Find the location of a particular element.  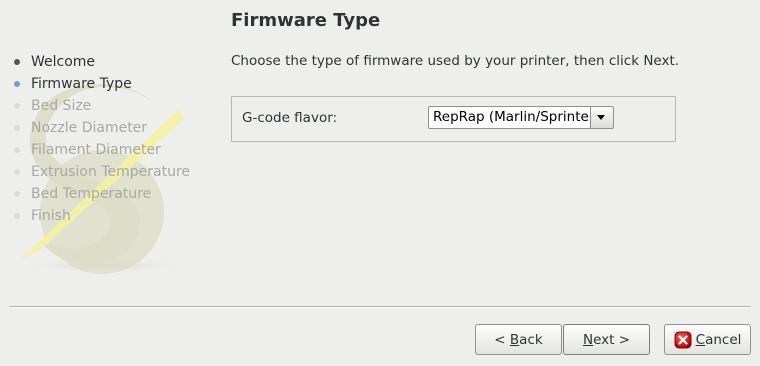

cancel-button: Cancel is located at coordinates (707, 339).